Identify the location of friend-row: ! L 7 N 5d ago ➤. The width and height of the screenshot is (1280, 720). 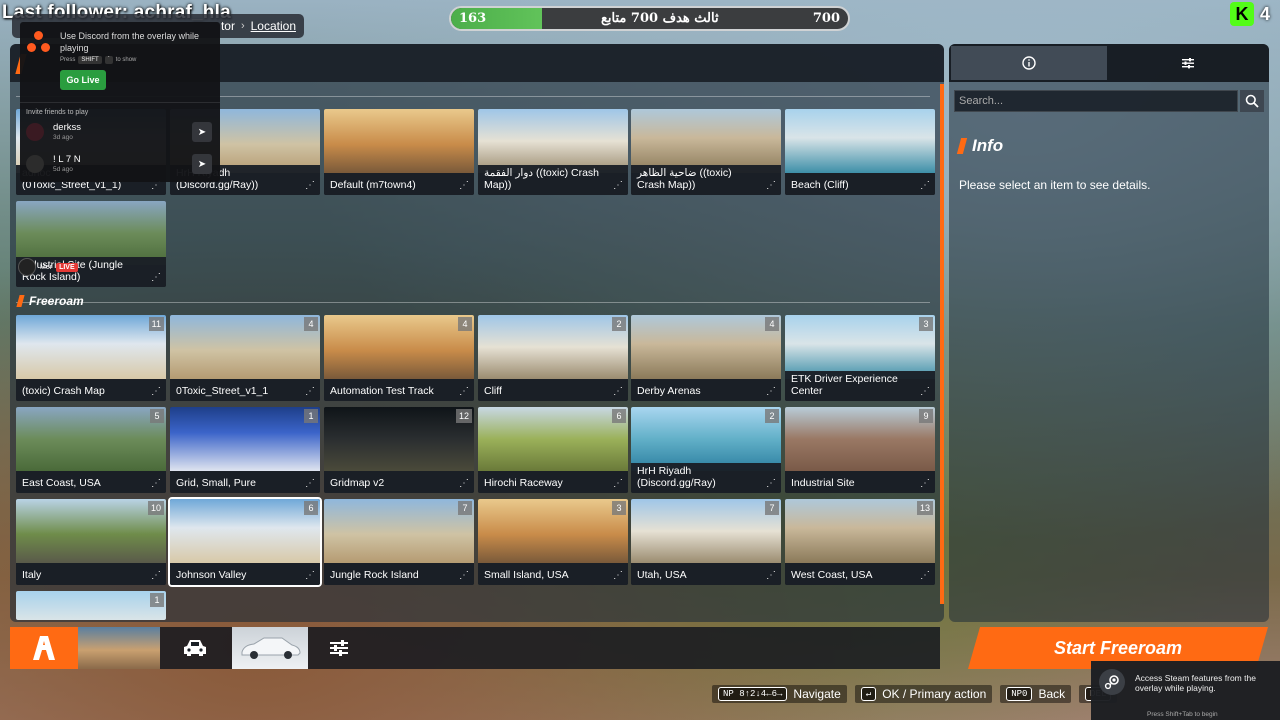
(120, 165).